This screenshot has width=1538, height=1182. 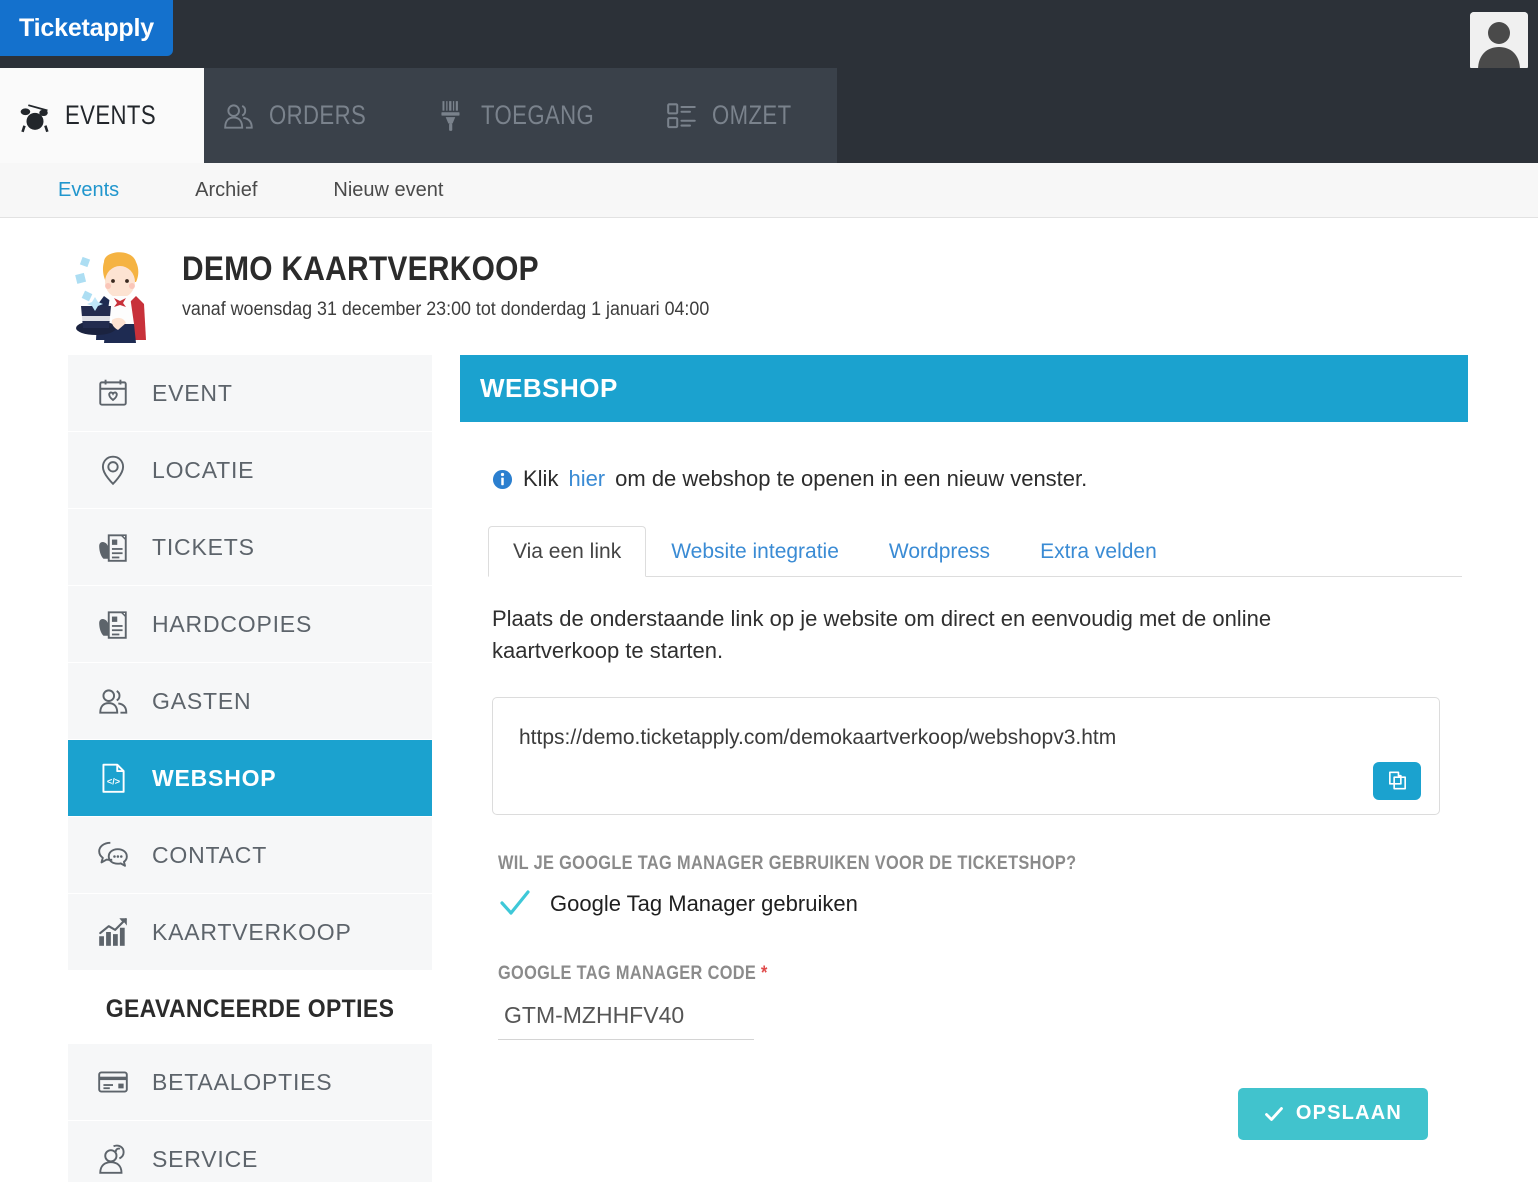 What do you see at coordinates (1187, 115) in the screenshot?
I see `nav-spacer` at bounding box center [1187, 115].